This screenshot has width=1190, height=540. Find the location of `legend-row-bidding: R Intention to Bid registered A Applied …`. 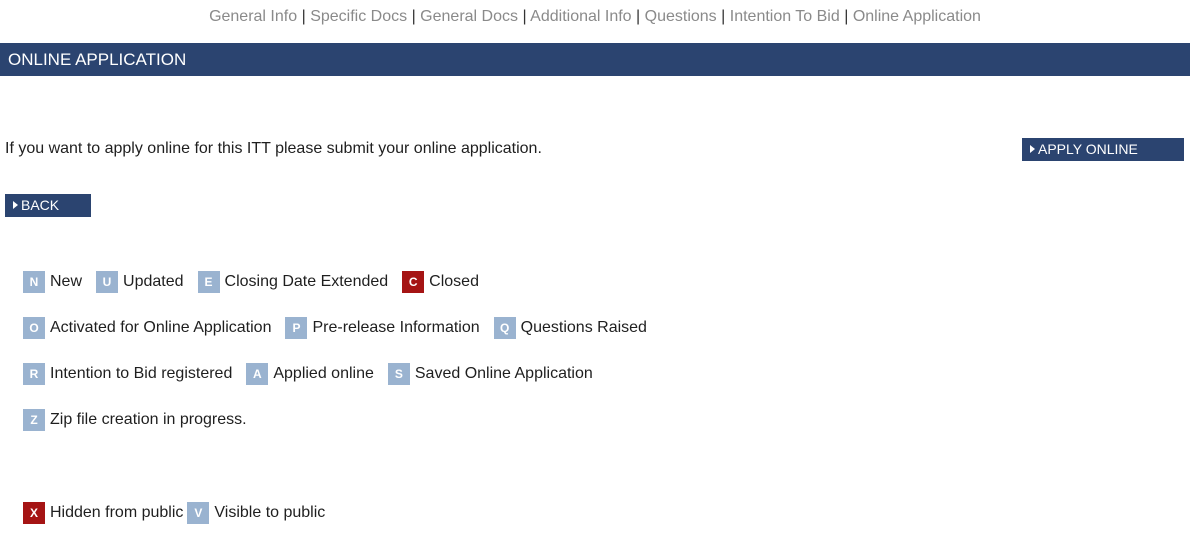

legend-row-bidding: R Intention to Bid registered A Applied … is located at coordinates (315, 374).